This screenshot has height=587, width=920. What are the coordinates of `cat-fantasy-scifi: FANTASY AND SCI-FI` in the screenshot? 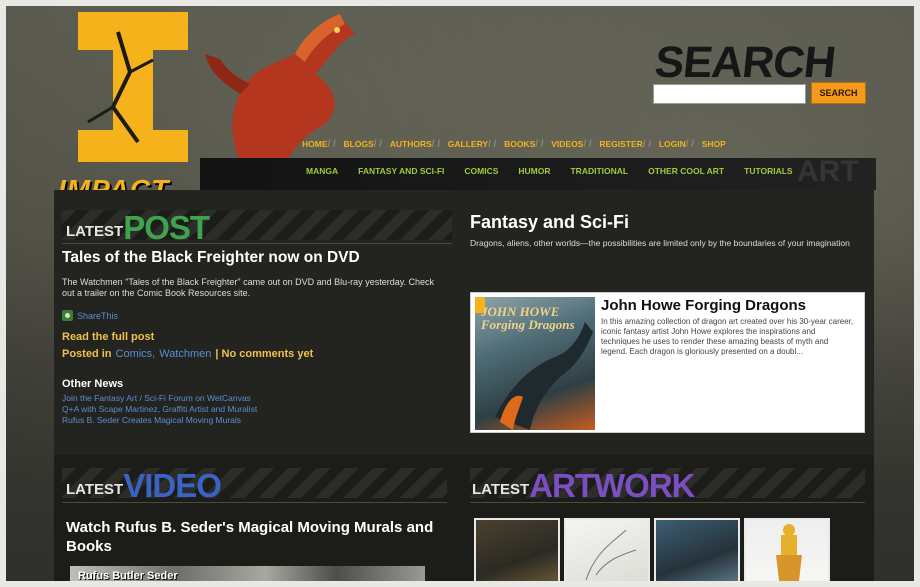 It's located at (401, 171).